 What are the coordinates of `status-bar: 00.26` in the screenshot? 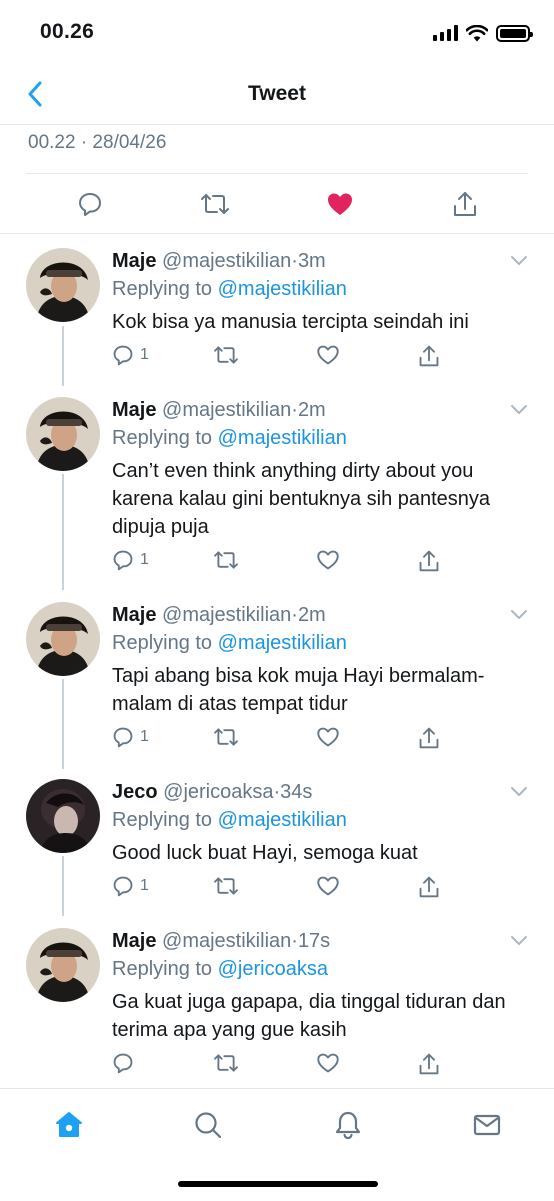 It's located at (277, 33).